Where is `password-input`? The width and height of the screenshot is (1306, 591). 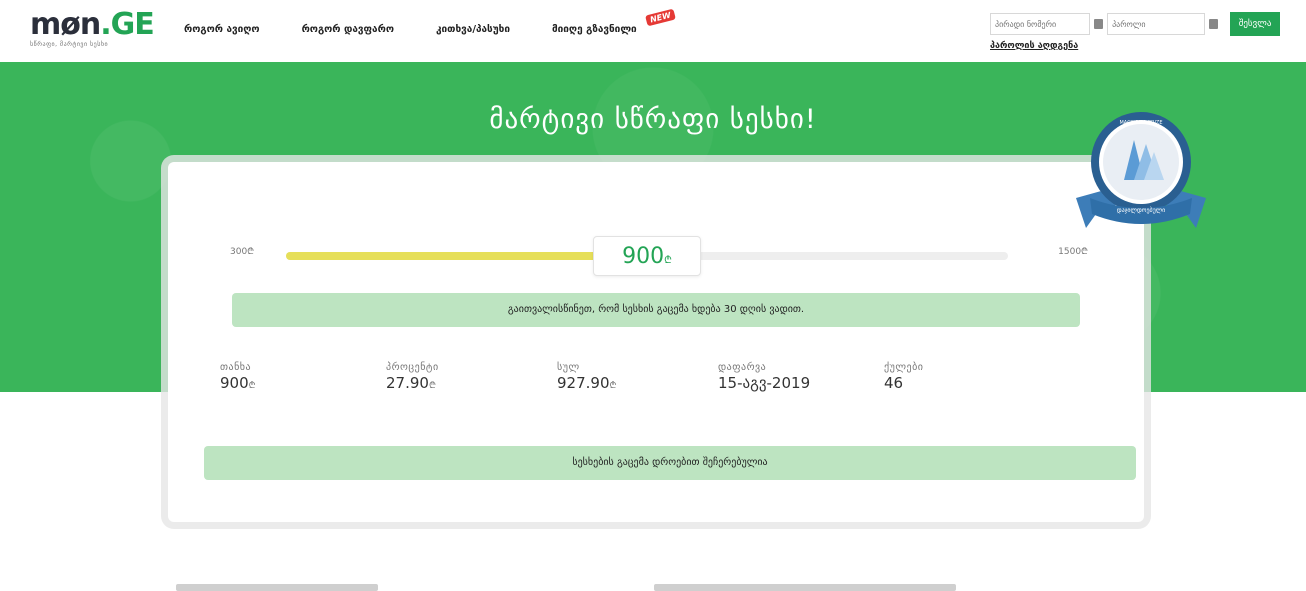 password-input is located at coordinates (1156, 24).